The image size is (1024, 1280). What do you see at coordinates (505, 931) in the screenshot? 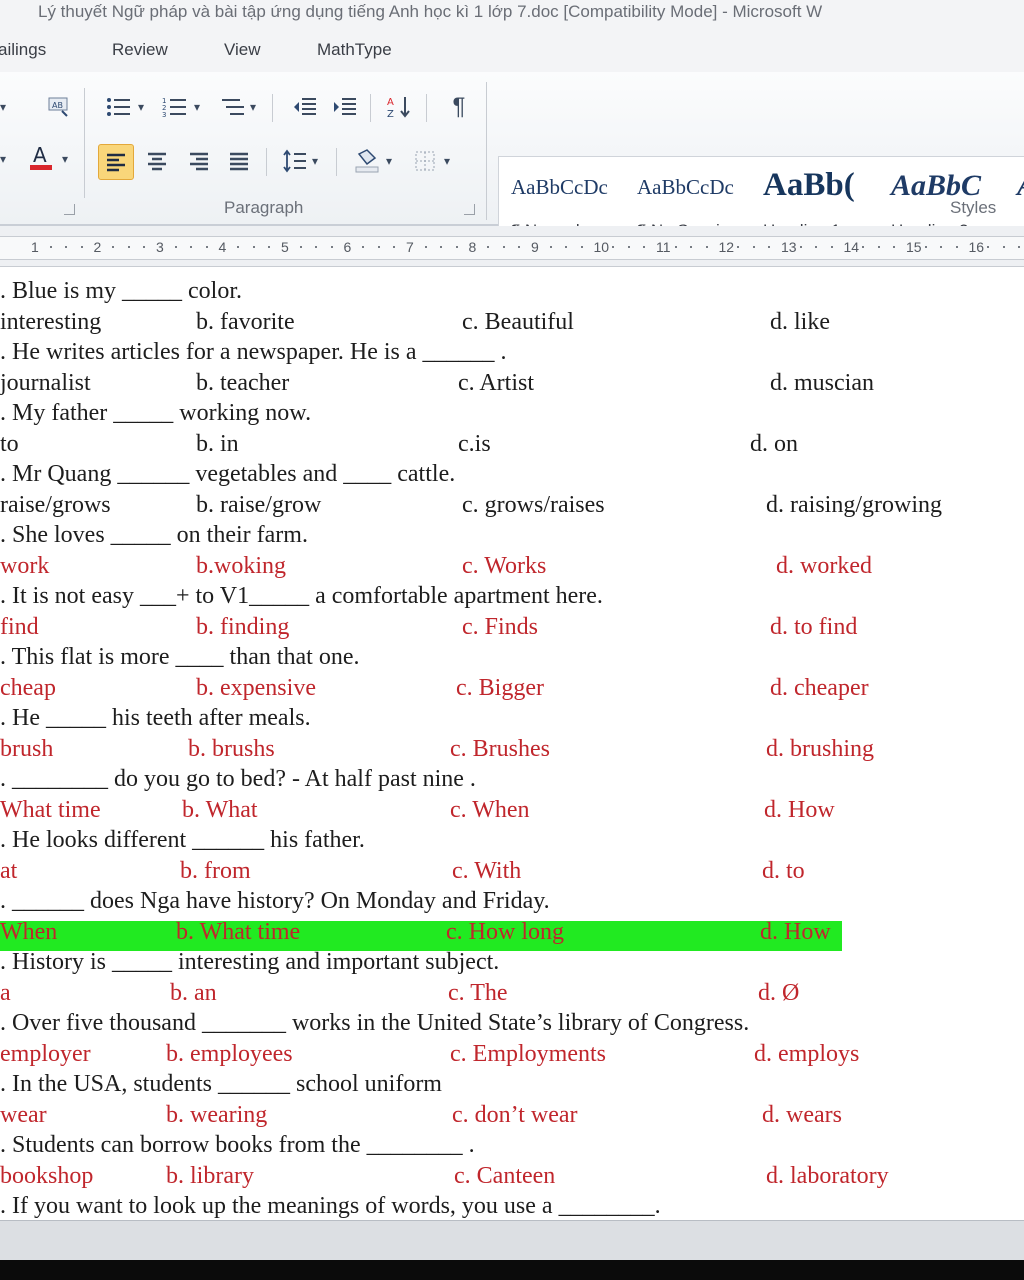
I see `option-c: c. How long` at bounding box center [505, 931].